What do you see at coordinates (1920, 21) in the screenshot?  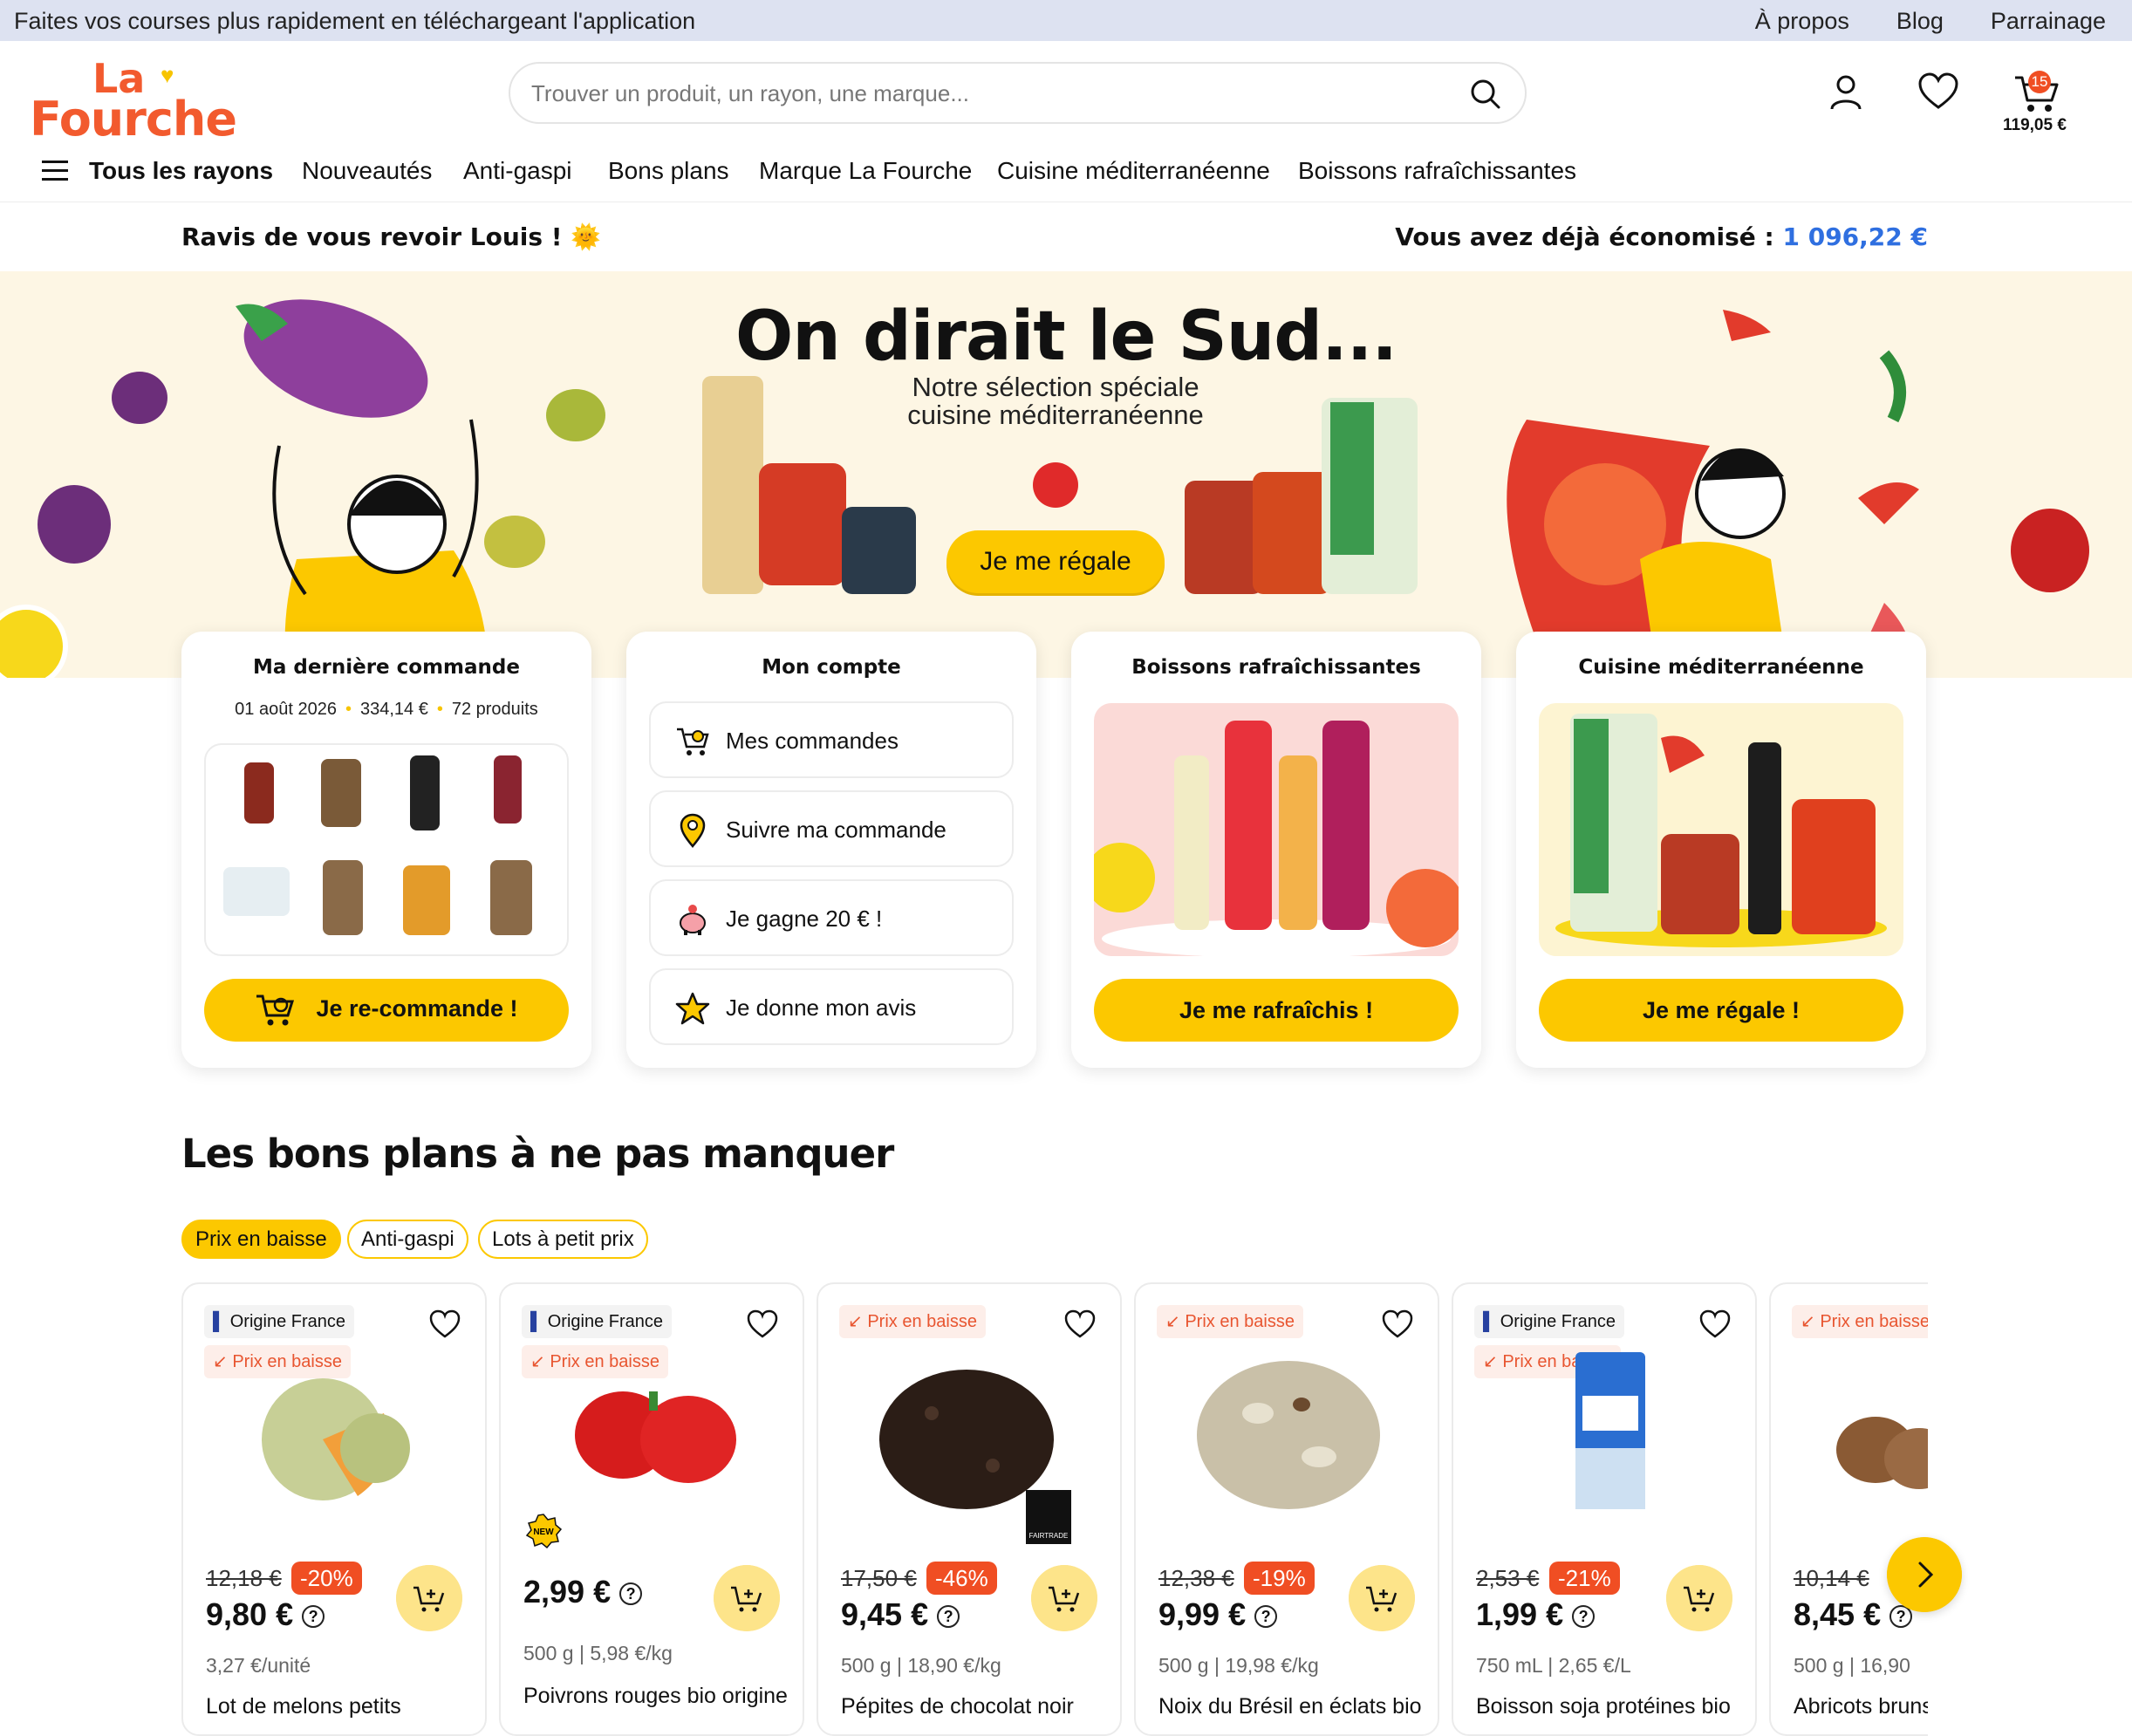 I see `blog-link: Blog` at bounding box center [1920, 21].